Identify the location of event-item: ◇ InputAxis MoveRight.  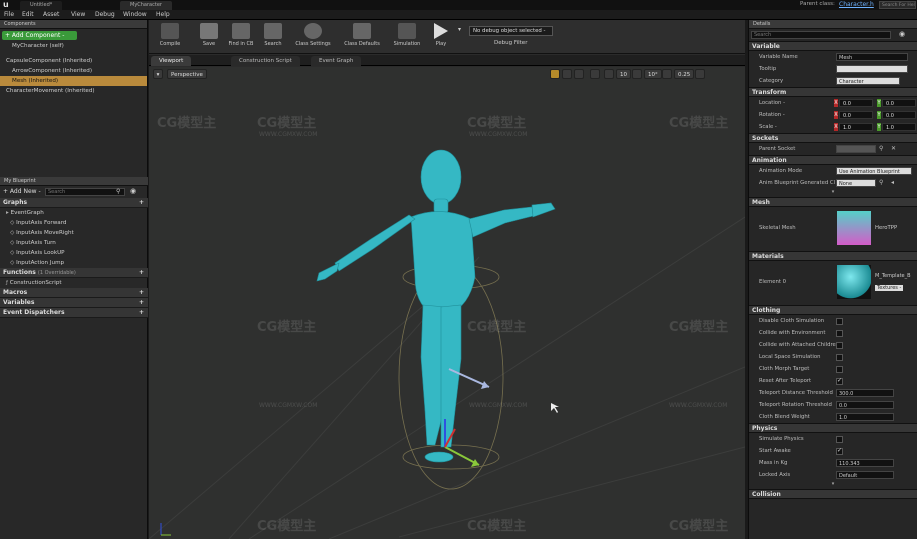
(74, 233).